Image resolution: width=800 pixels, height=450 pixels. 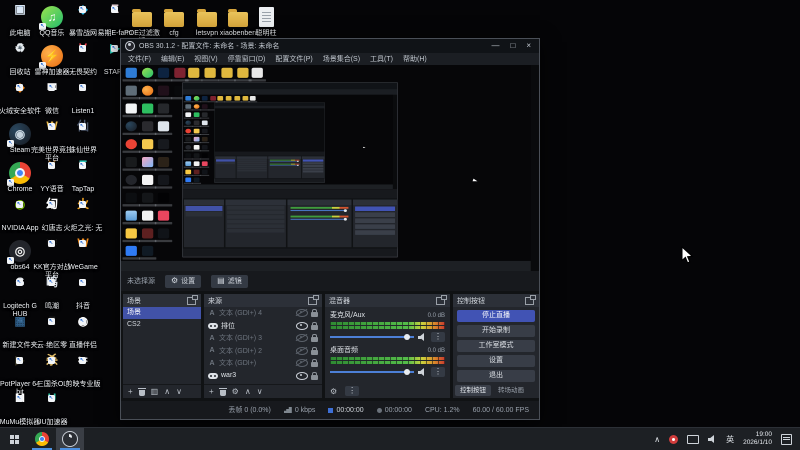 What do you see at coordinates (155, 391) in the screenshot?
I see `scene-filters-button: ▥` at bounding box center [155, 391].